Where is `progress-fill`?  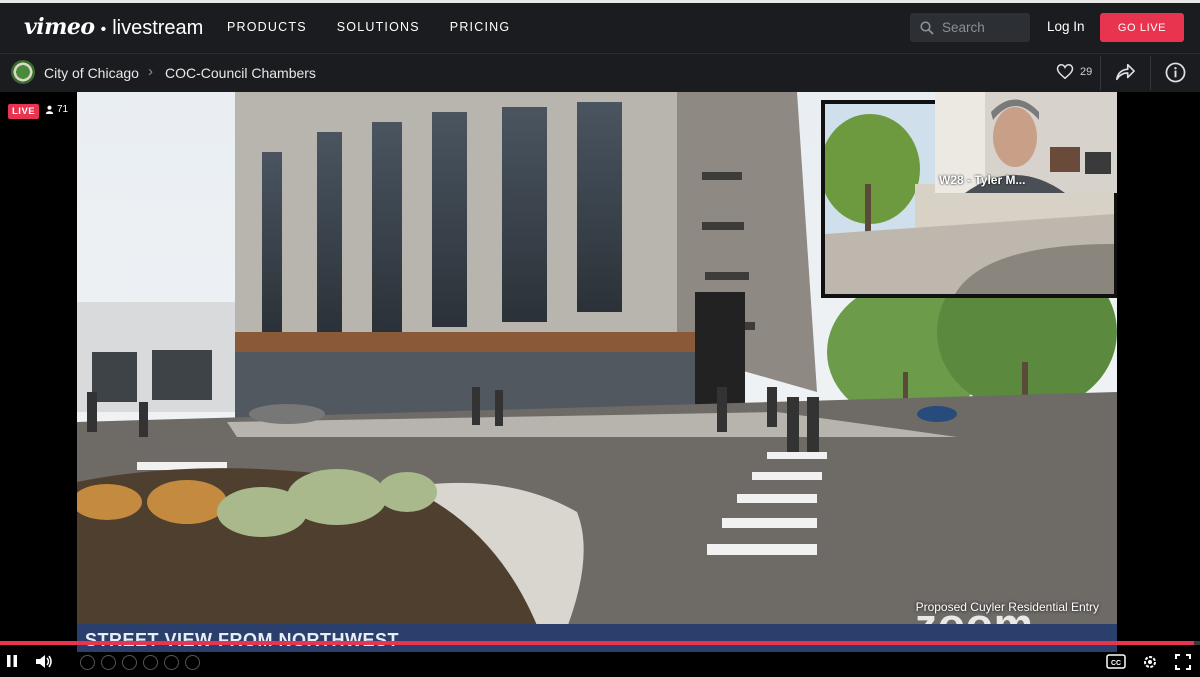
progress-fill is located at coordinates (597, 643).